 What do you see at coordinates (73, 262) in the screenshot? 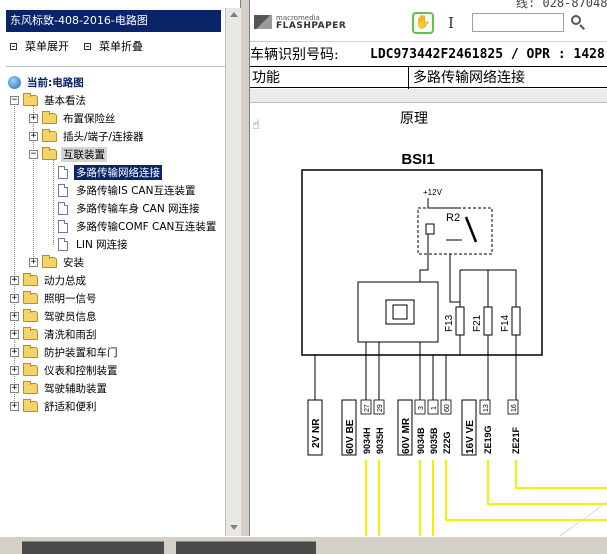
I see `tree-item-label: 安装` at bounding box center [73, 262].